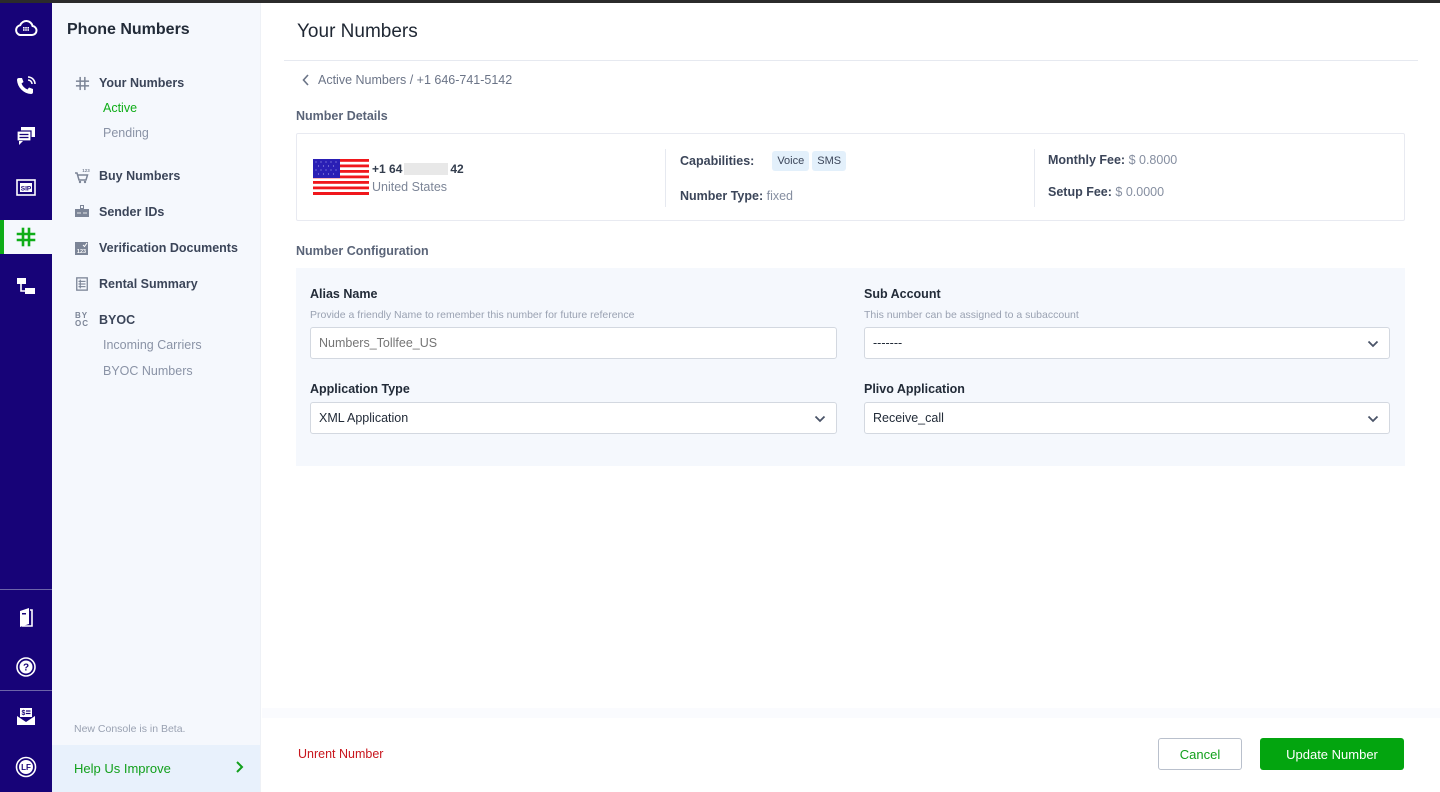 The width and height of the screenshot is (1440, 792). Describe the element at coordinates (344, 294) in the screenshot. I see `alias-name-label: Alias Name` at that location.